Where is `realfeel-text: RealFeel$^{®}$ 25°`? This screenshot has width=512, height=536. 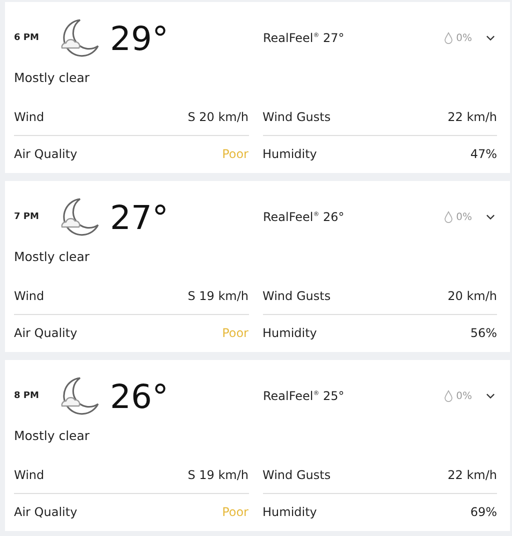
realfeel-text: RealFeel$^{®}$ 25° is located at coordinates (304, 396).